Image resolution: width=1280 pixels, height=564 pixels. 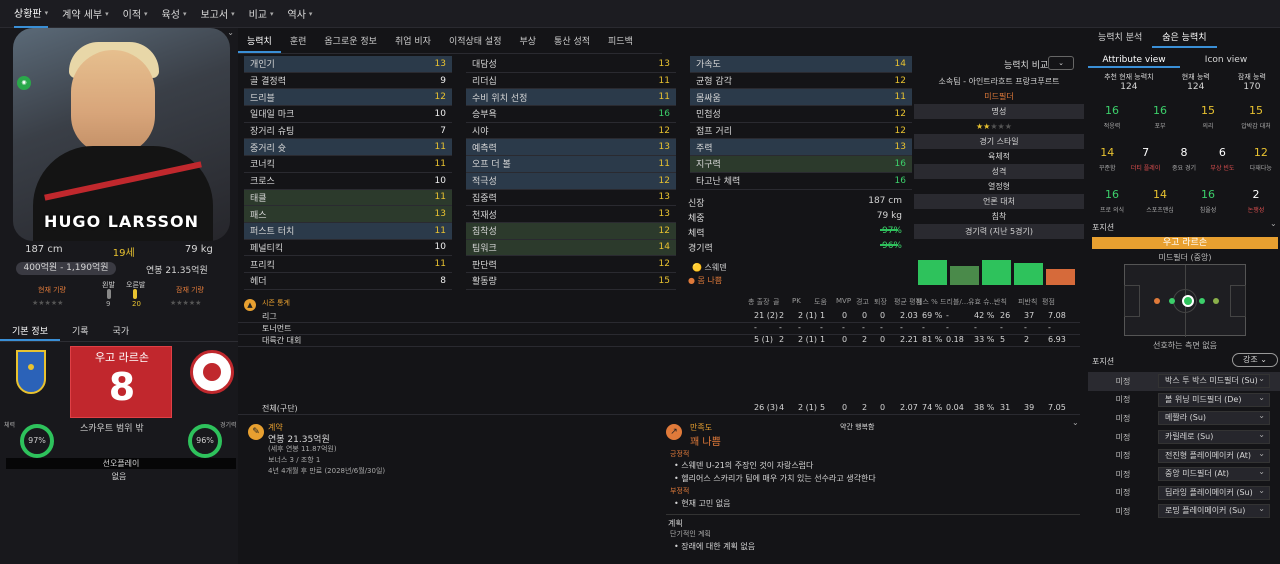 I want to click on stats-col-header: 퇴장, so click(x=880, y=302).